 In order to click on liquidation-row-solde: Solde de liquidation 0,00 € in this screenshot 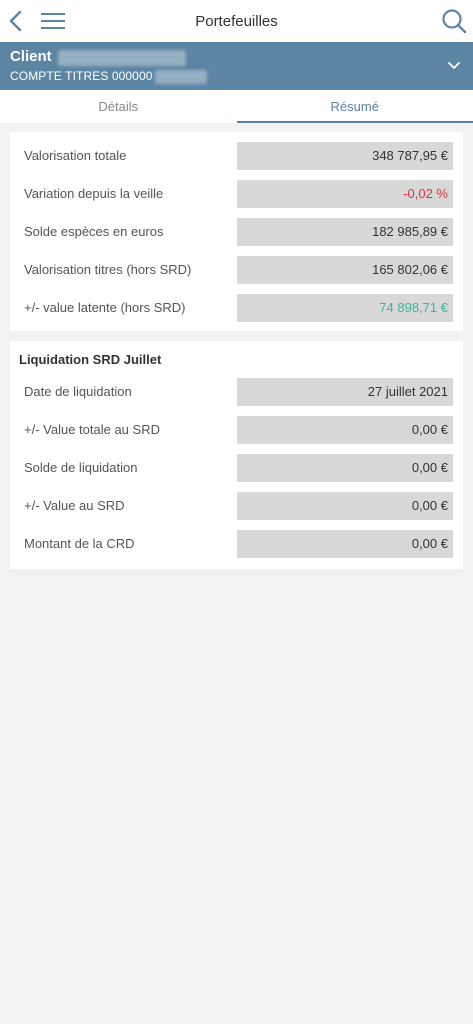, I will do `click(236, 468)`.